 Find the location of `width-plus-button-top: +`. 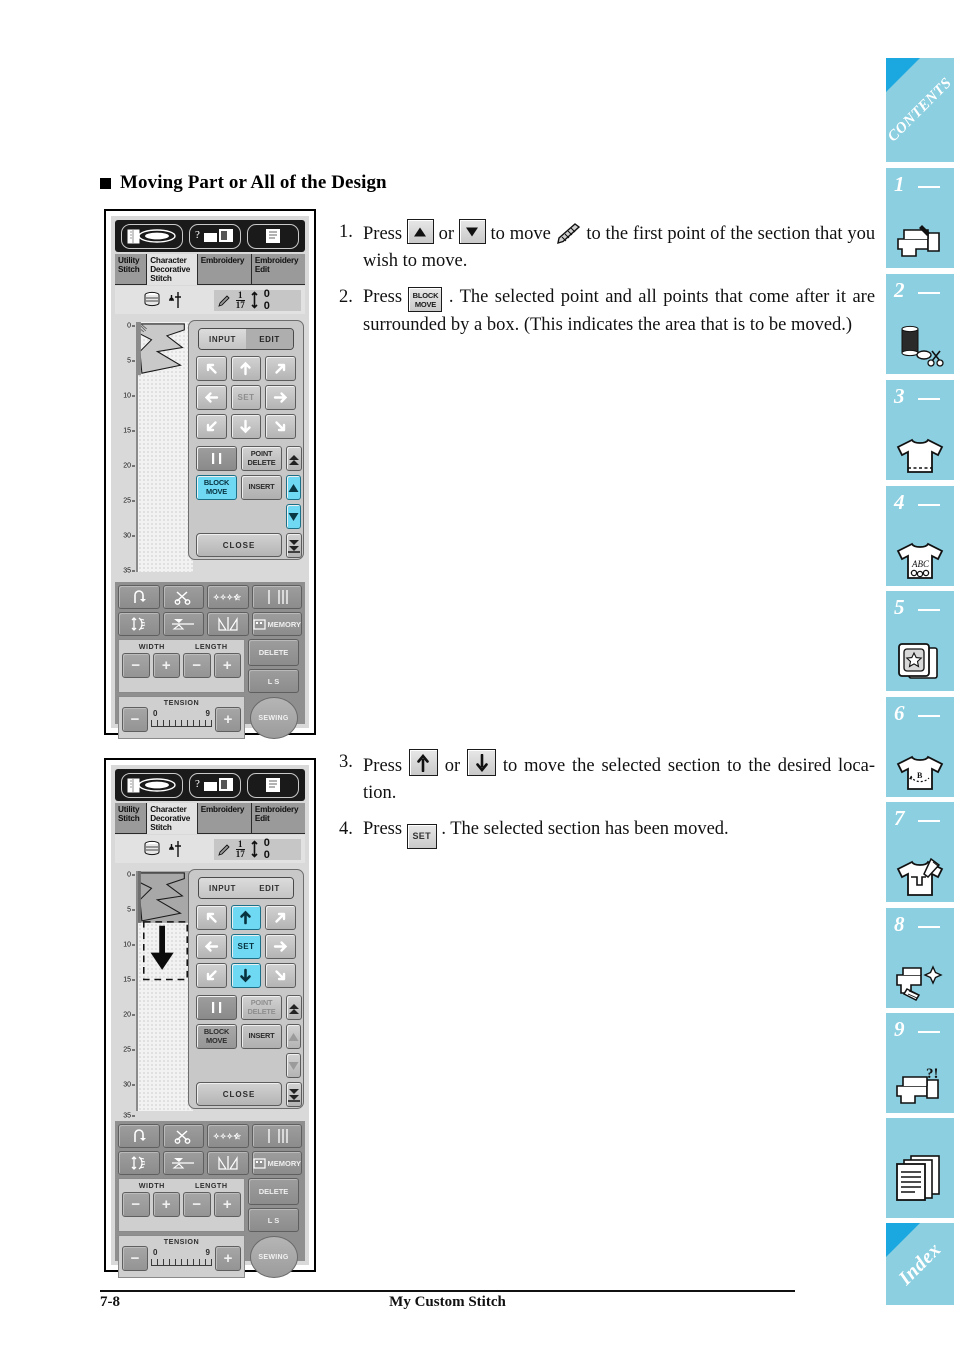

width-plus-button-top: + is located at coordinates (166, 665).